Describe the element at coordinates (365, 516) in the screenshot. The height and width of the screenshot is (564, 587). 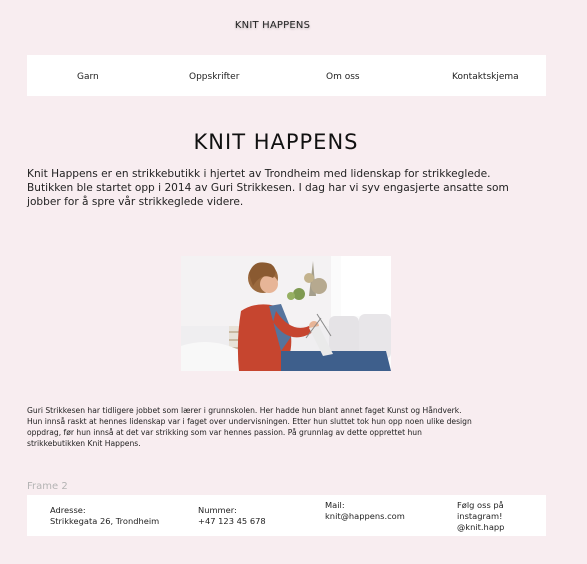
I see `mail-value: knit@happens.com` at that location.